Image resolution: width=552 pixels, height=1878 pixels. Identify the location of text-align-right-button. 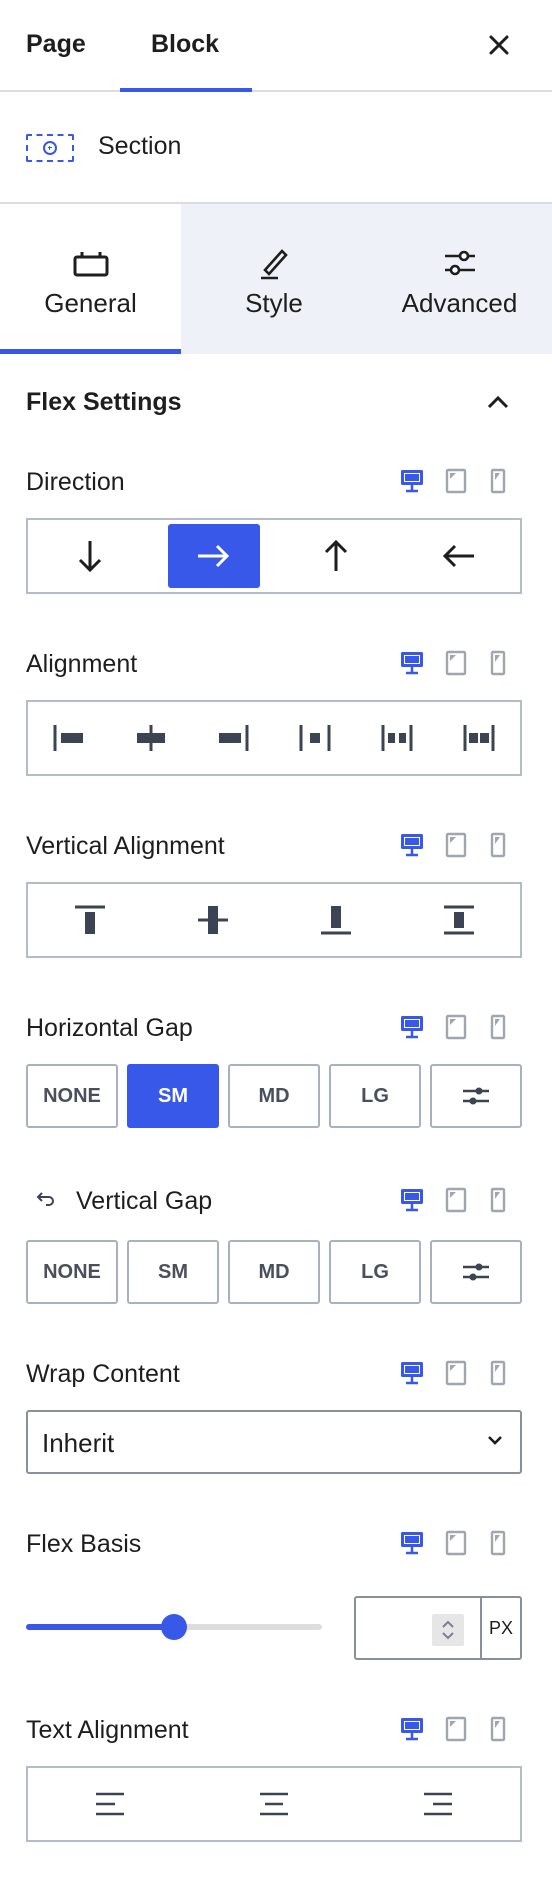
(438, 1804).